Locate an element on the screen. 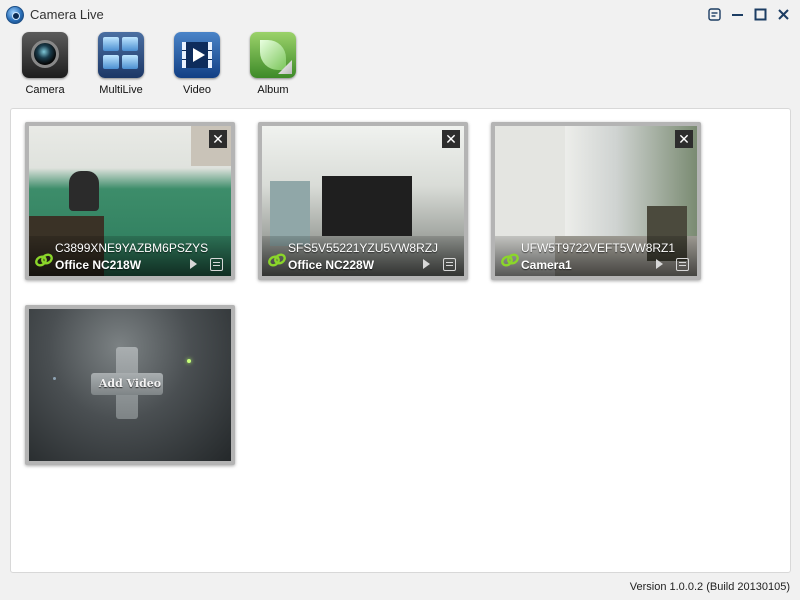  toolbar-camera-label: Camera is located at coordinates (45, 90).